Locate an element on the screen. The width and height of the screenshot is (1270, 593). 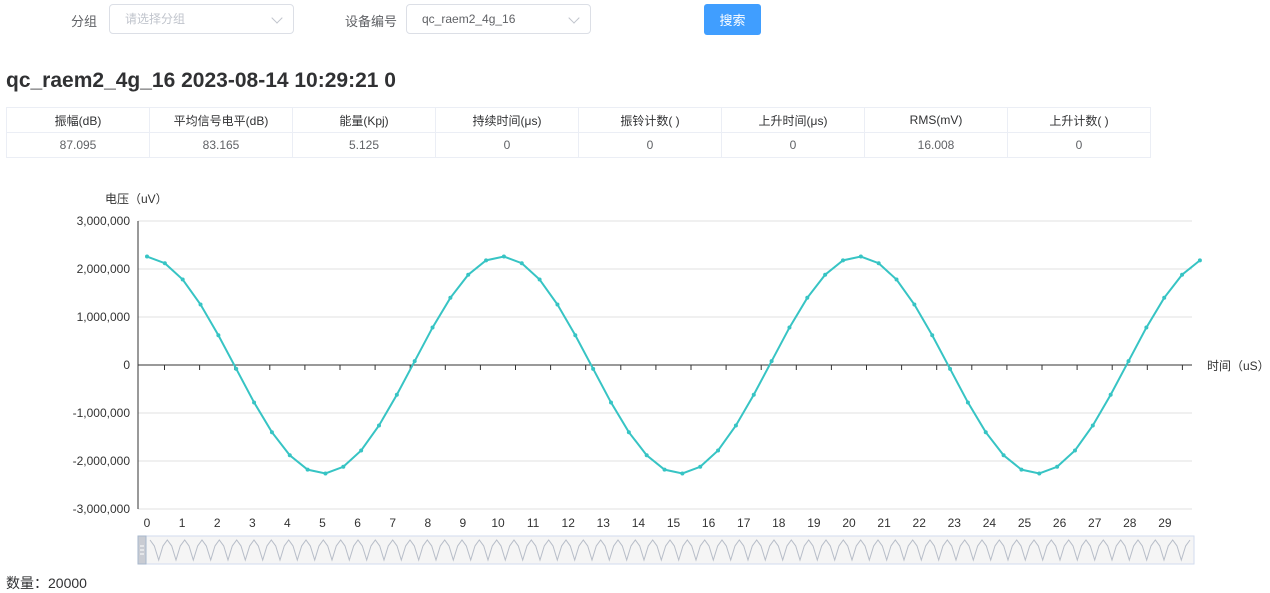
x-tick-label: 22 is located at coordinates (920, 523).